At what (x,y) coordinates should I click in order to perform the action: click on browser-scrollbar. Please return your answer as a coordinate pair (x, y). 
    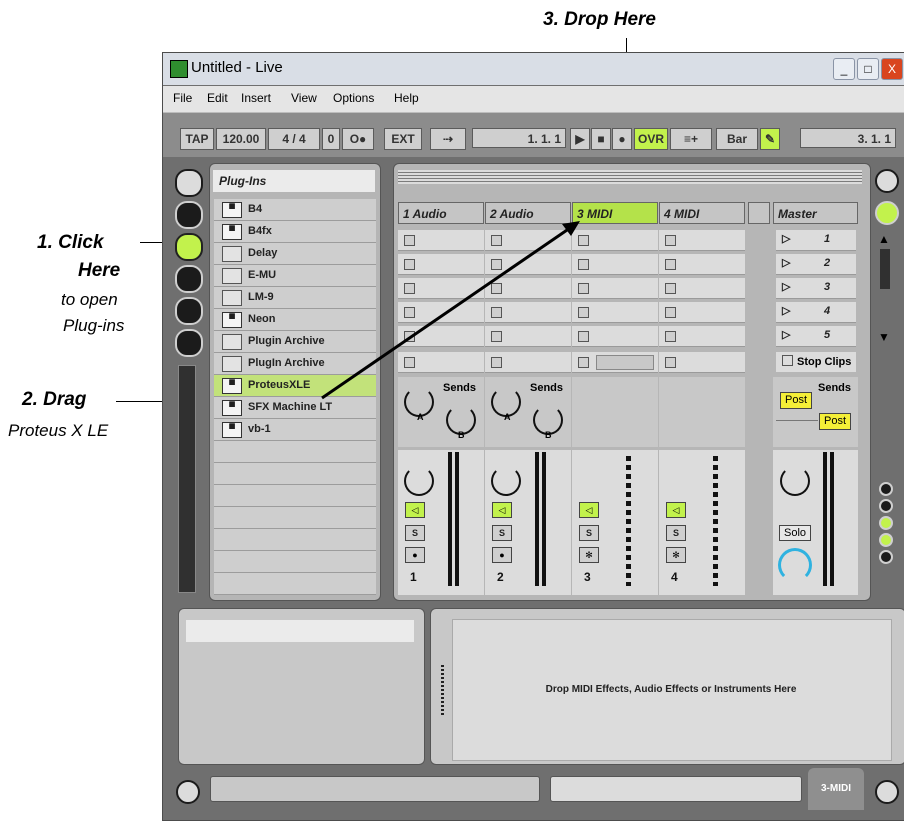
    Looking at the image, I should click on (187, 479).